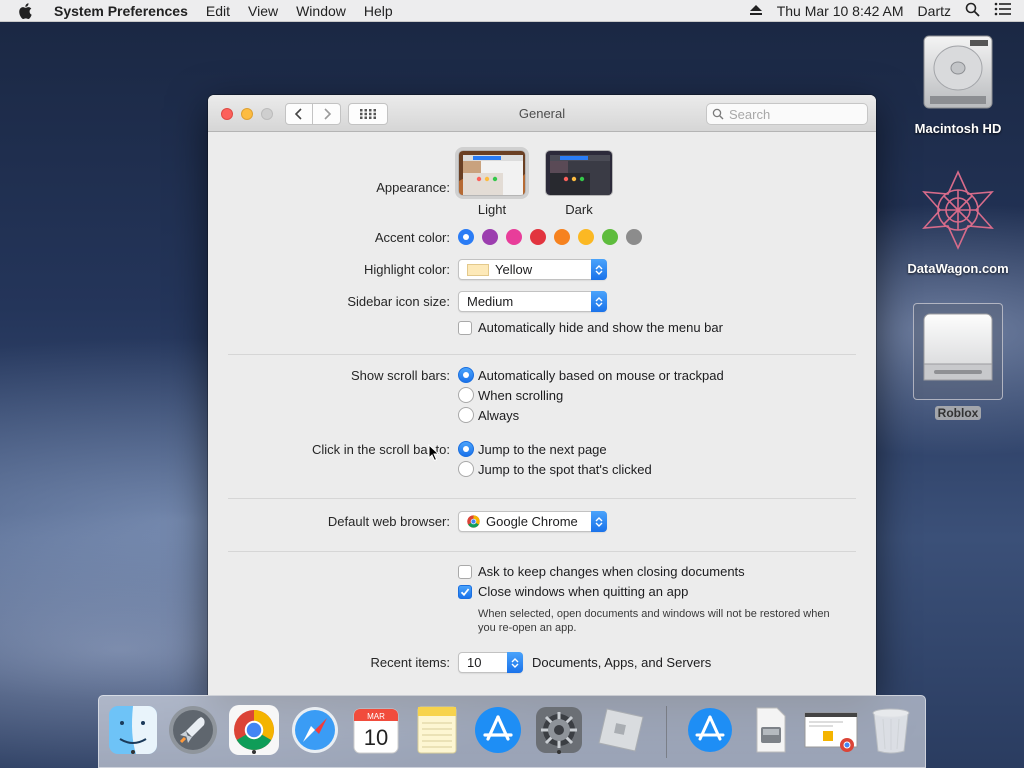  What do you see at coordinates (573, 591) in the screenshot?
I see `close-windows-checkbox: Close windows when quitting an app` at bounding box center [573, 591].